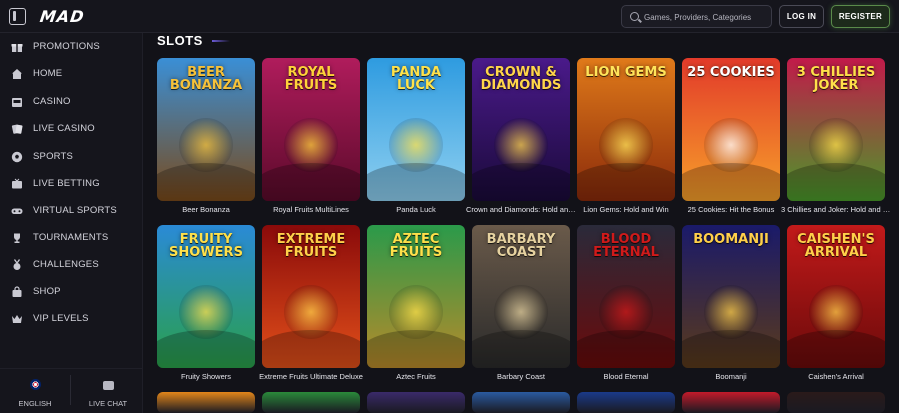 The height and width of the screenshot is (413, 899). I want to click on game-tile: BLOOD ETERNAL, so click(626, 296).